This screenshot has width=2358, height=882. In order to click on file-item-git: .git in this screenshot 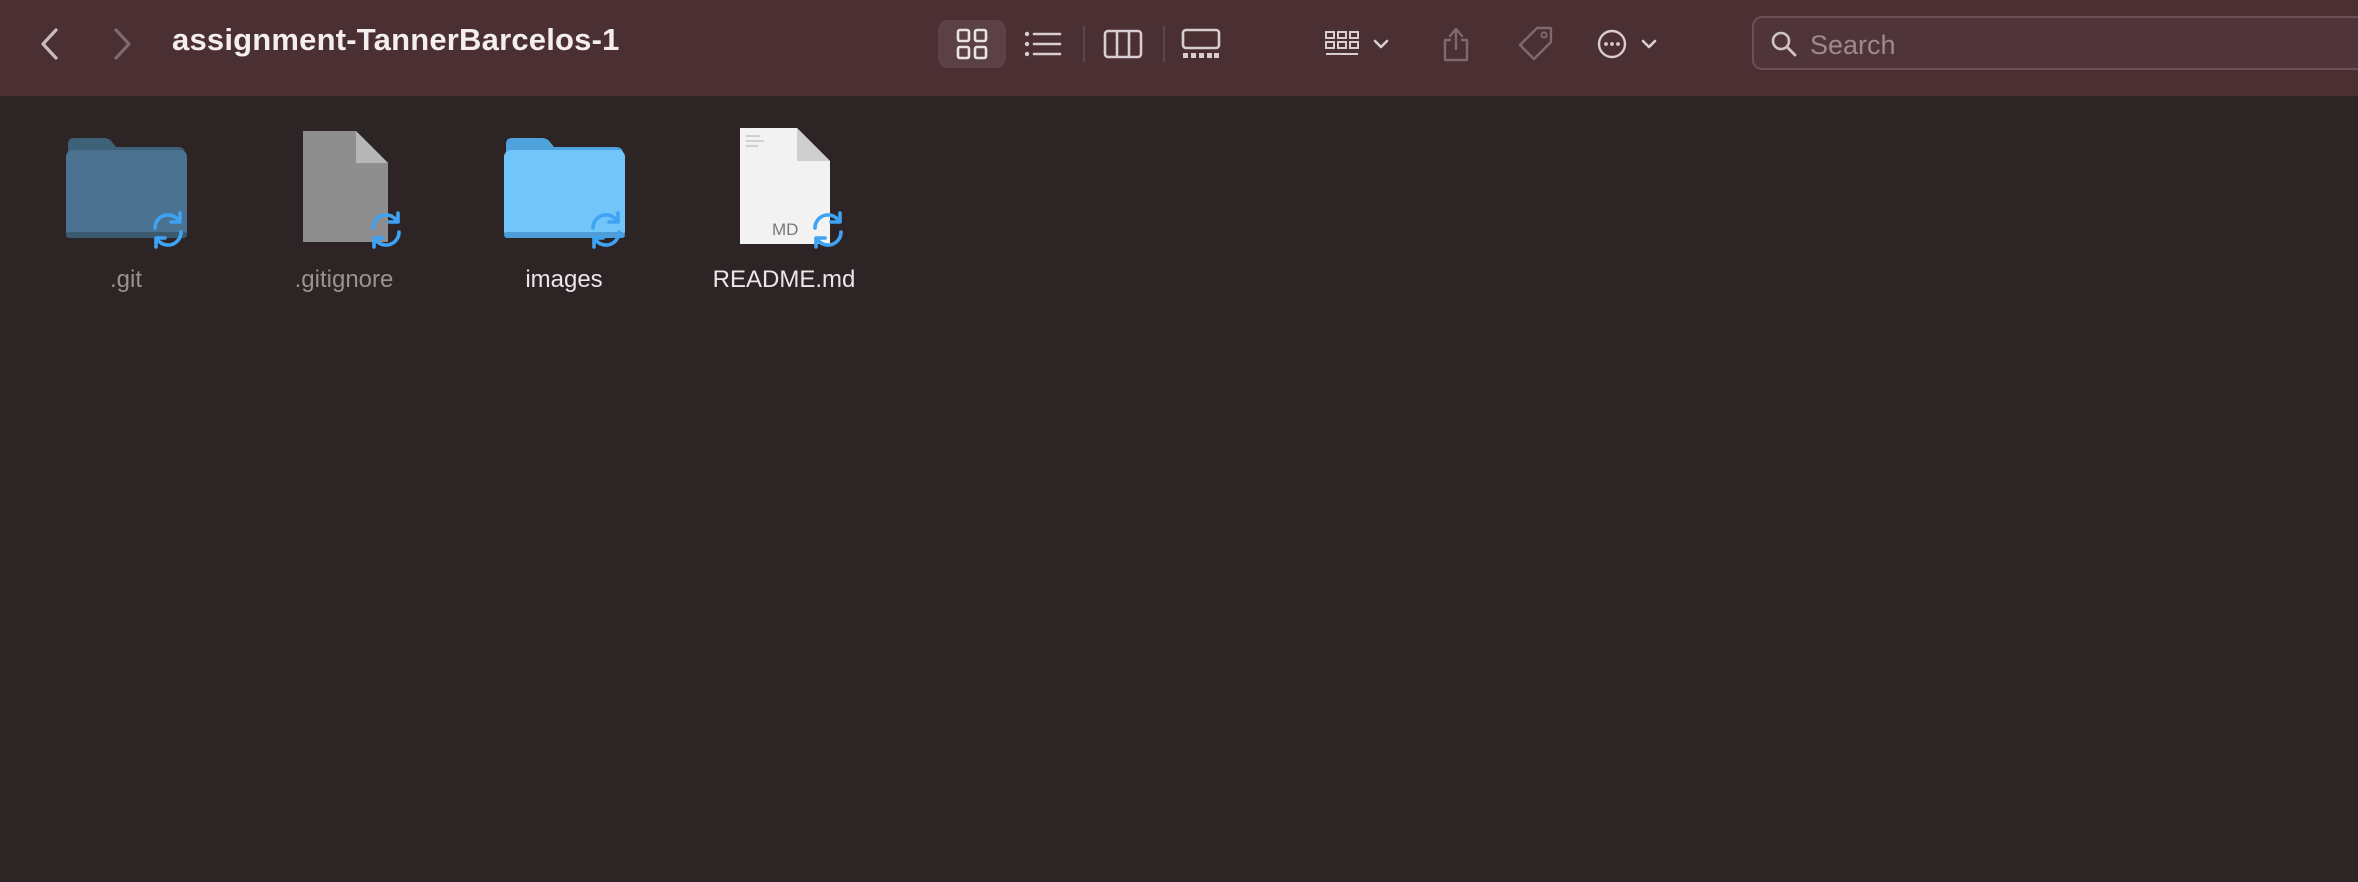, I will do `click(126, 215)`.